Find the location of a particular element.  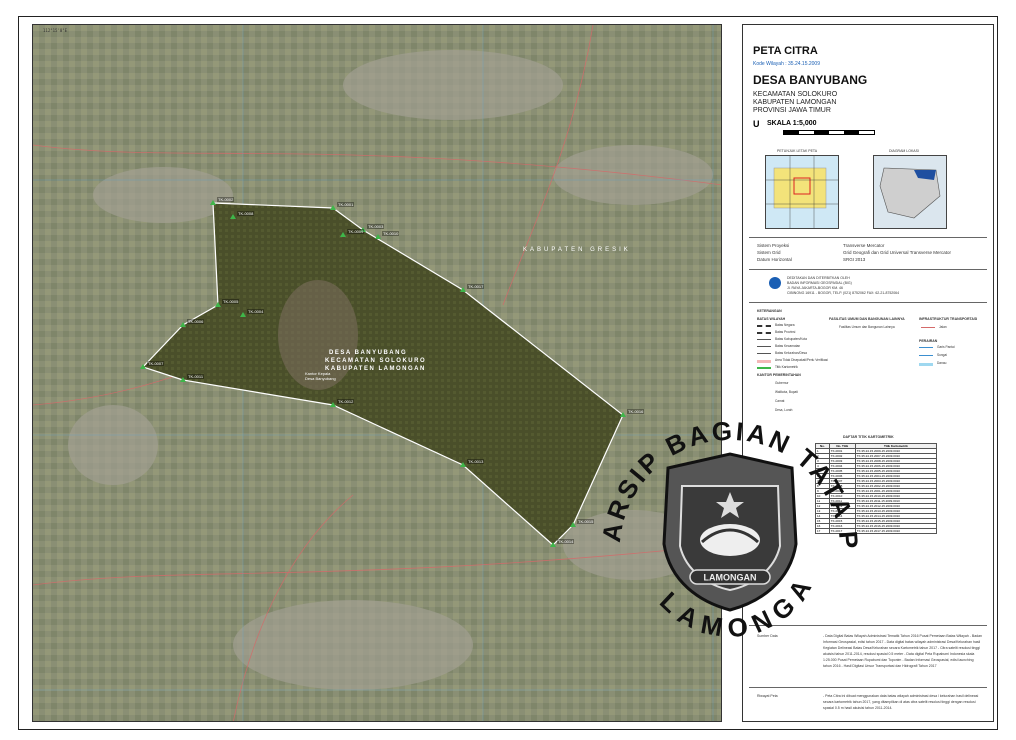

table-row: 17 TK-0017 TK.35.24.15.2017-15.2009.0010 is located at coordinates (876, 531).